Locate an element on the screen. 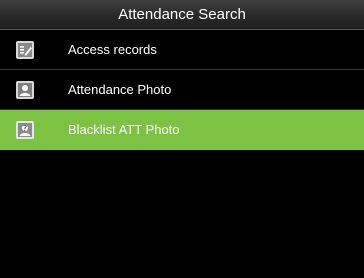  menu-item-label: Access records is located at coordinates (112, 49).